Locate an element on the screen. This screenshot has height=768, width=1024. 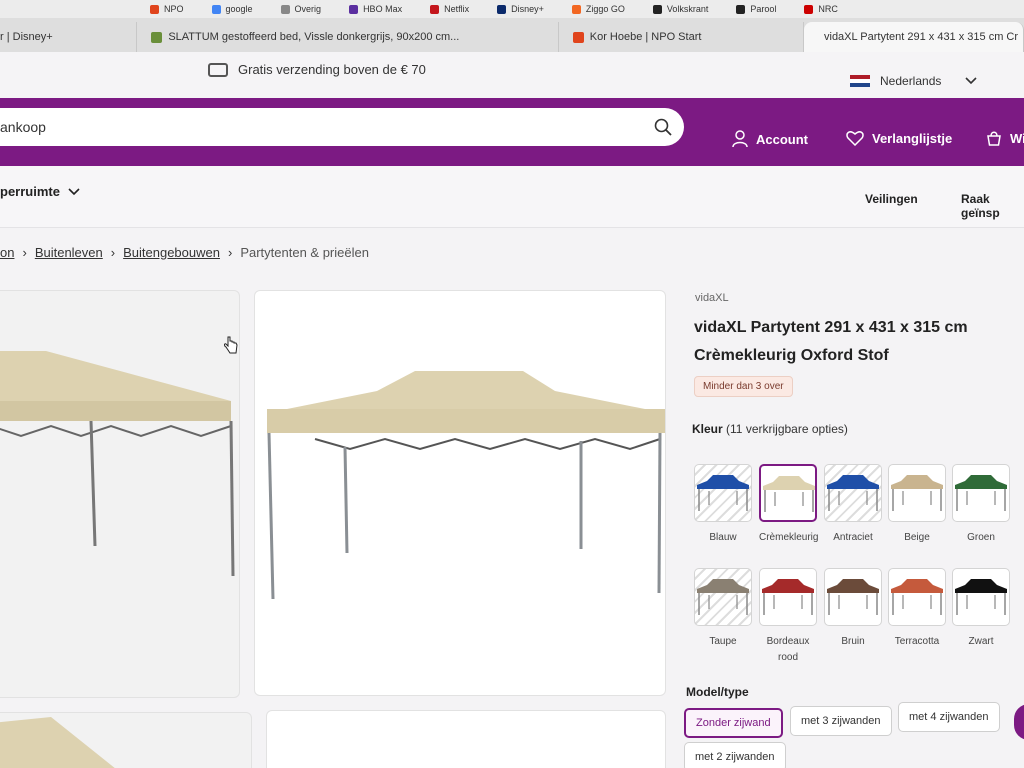
chevron-down-icon is located at coordinates (971, 81).